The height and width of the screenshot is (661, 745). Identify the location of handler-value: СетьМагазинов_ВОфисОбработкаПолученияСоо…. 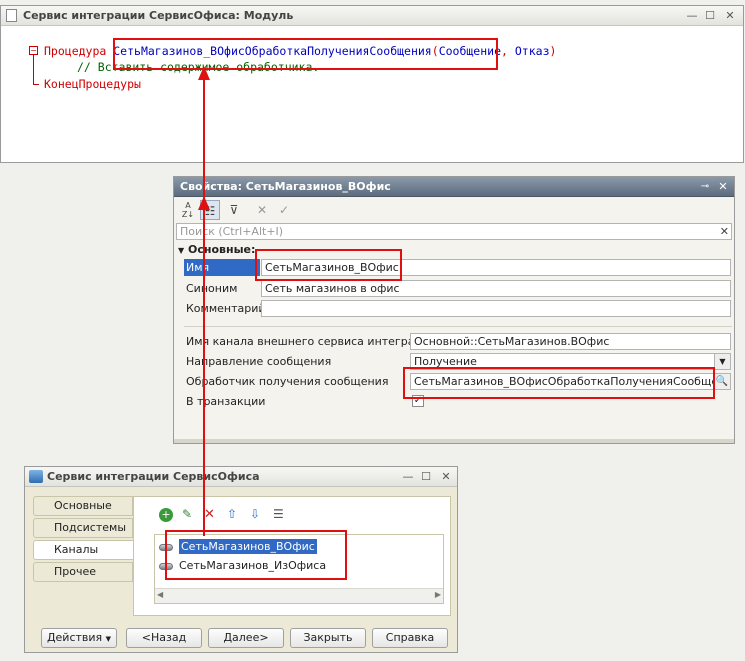
(572, 381).